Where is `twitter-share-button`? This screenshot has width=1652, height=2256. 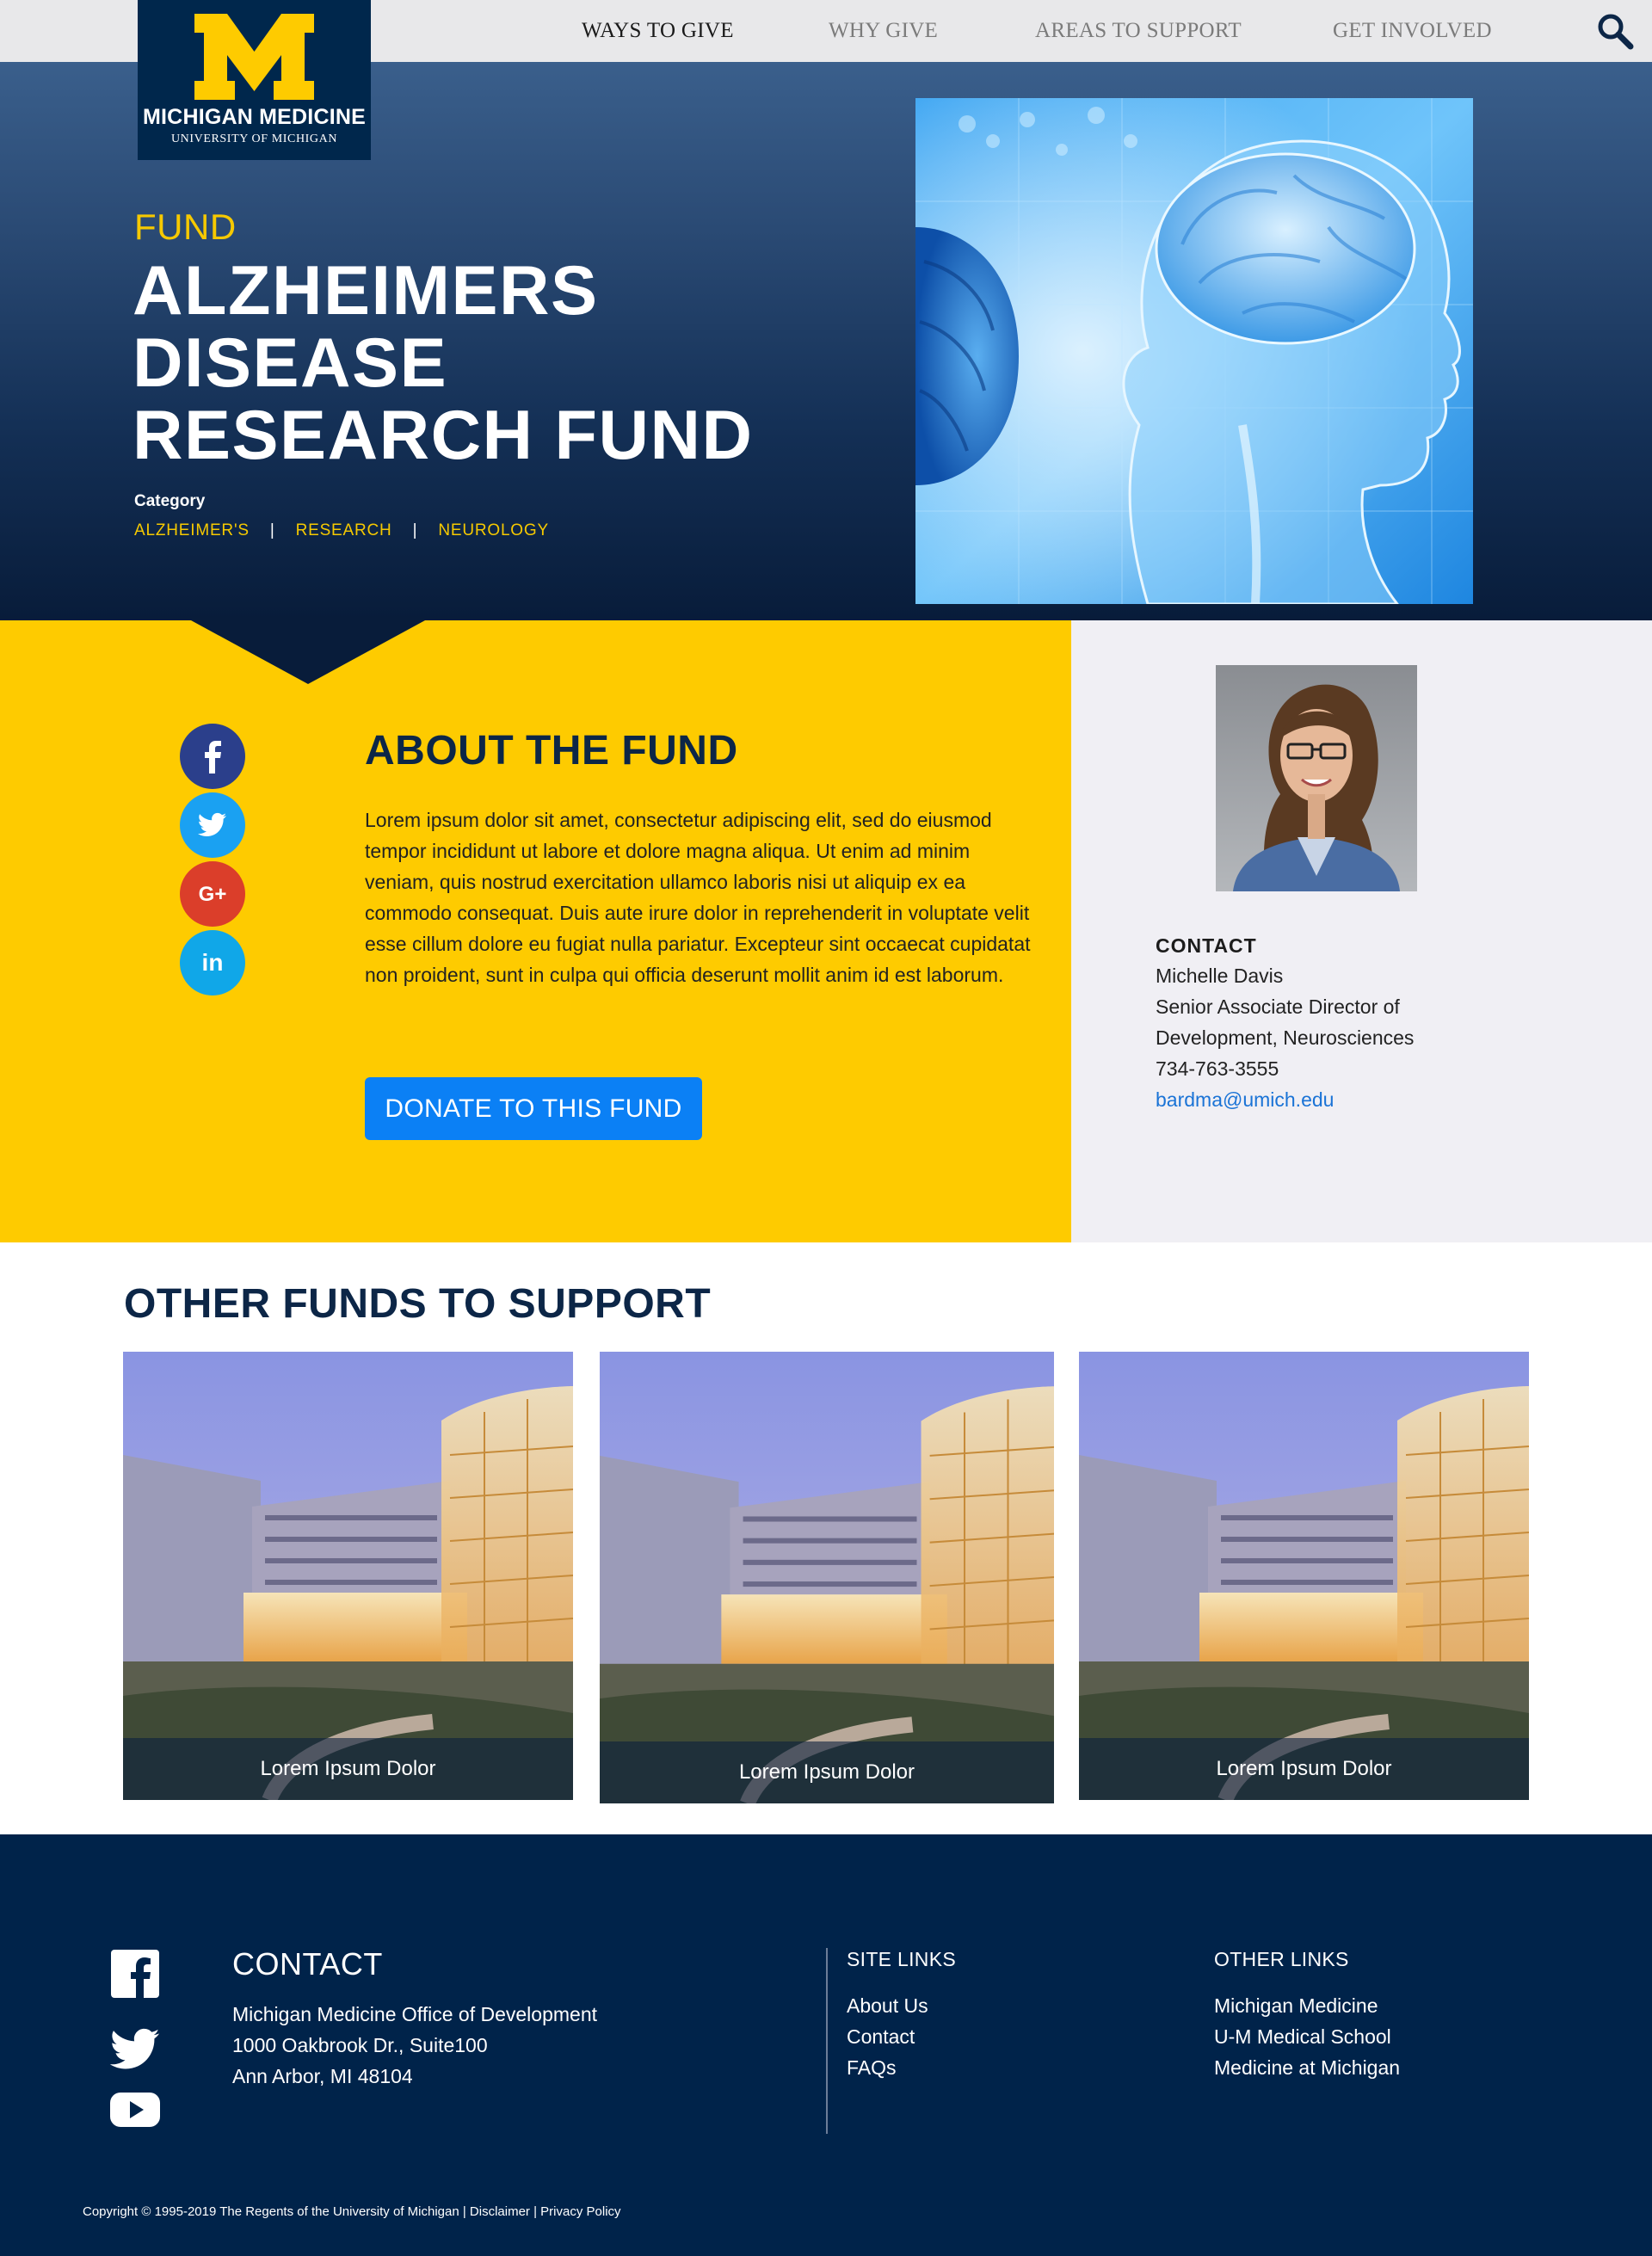 twitter-share-button is located at coordinates (212, 825).